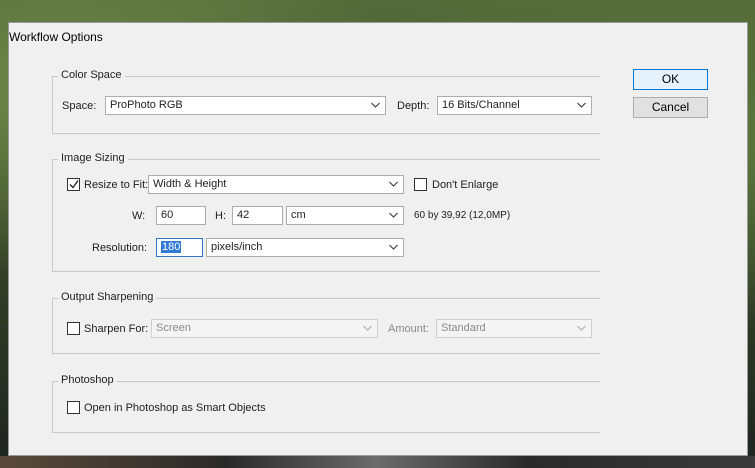 Image resolution: width=755 pixels, height=468 pixels. I want to click on depth-label: Depth:, so click(413, 106).